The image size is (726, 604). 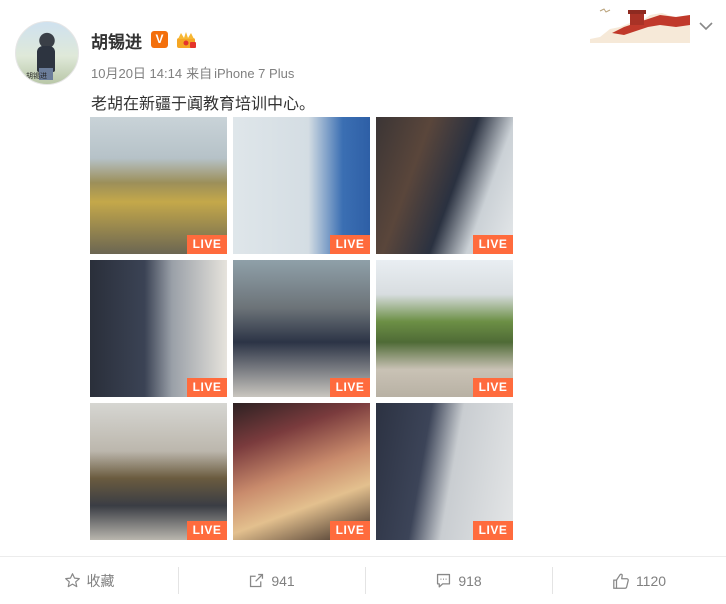 I want to click on post-image-3: LIVE, so click(x=444, y=185).